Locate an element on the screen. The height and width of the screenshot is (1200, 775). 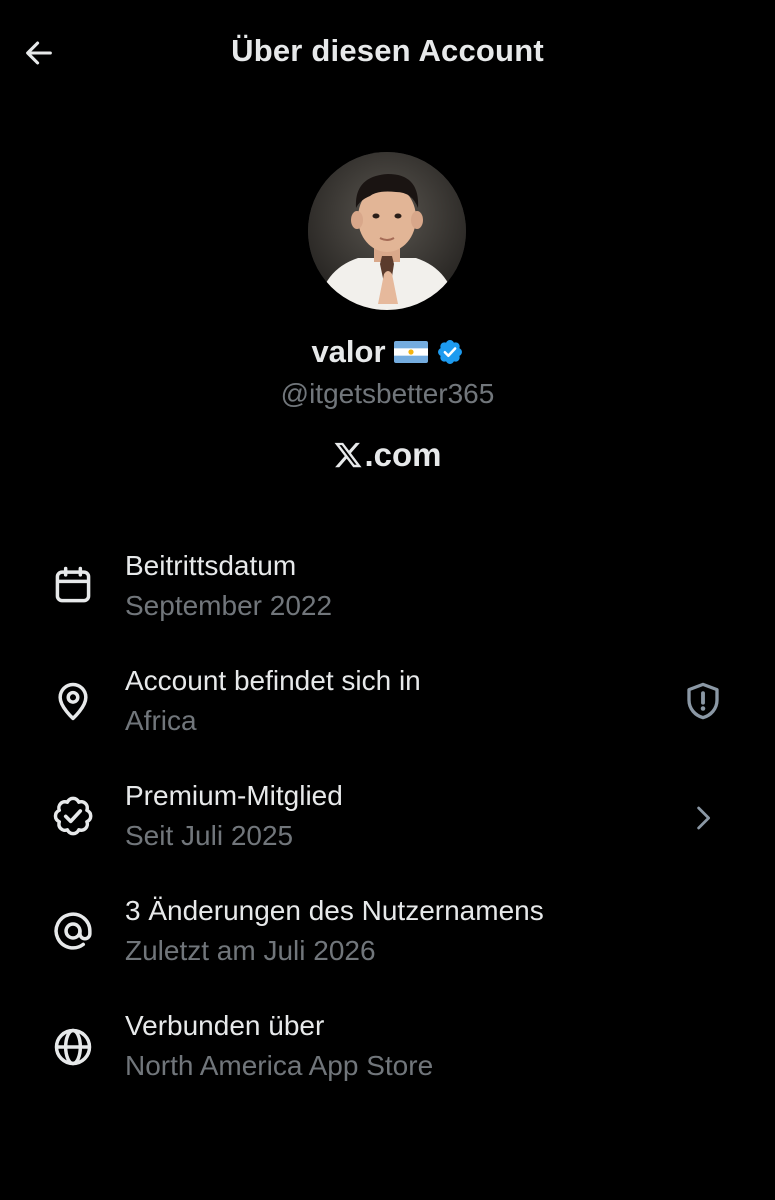
argentina-flag-icon is located at coordinates (410, 352).